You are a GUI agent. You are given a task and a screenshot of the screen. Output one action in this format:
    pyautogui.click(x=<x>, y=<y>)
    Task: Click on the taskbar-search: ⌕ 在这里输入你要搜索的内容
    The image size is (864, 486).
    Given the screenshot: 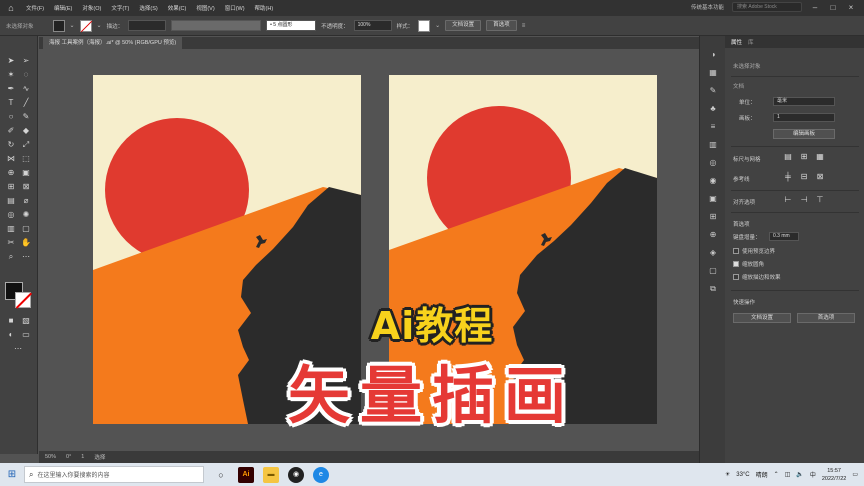 What is the action you would take?
    pyautogui.click(x=114, y=474)
    